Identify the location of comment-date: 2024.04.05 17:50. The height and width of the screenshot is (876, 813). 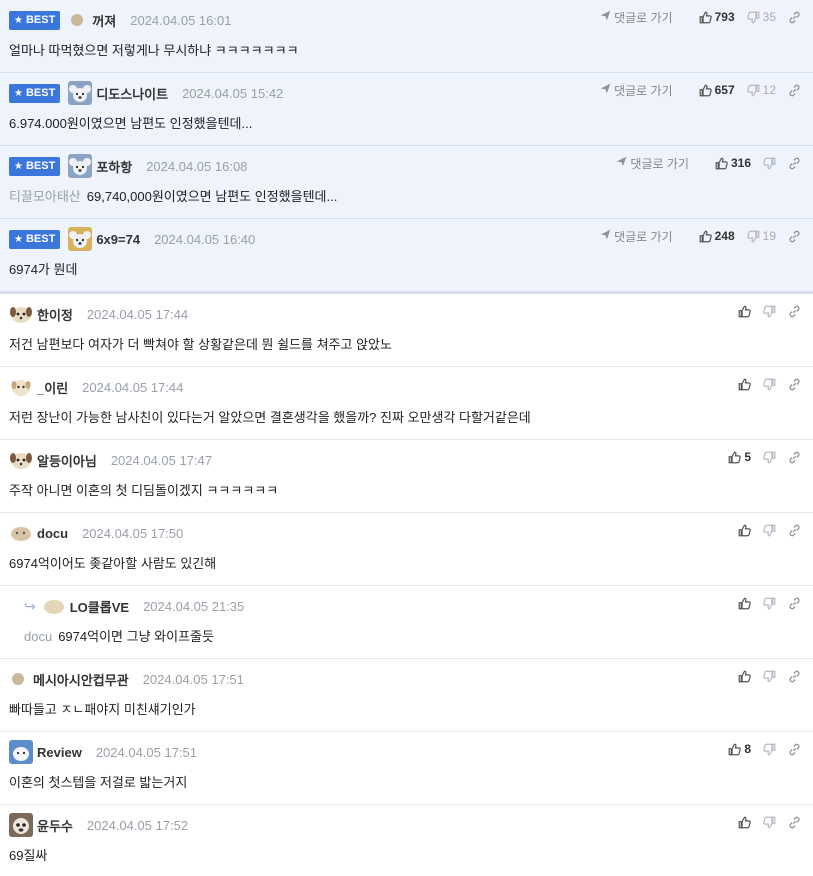
(133, 533).